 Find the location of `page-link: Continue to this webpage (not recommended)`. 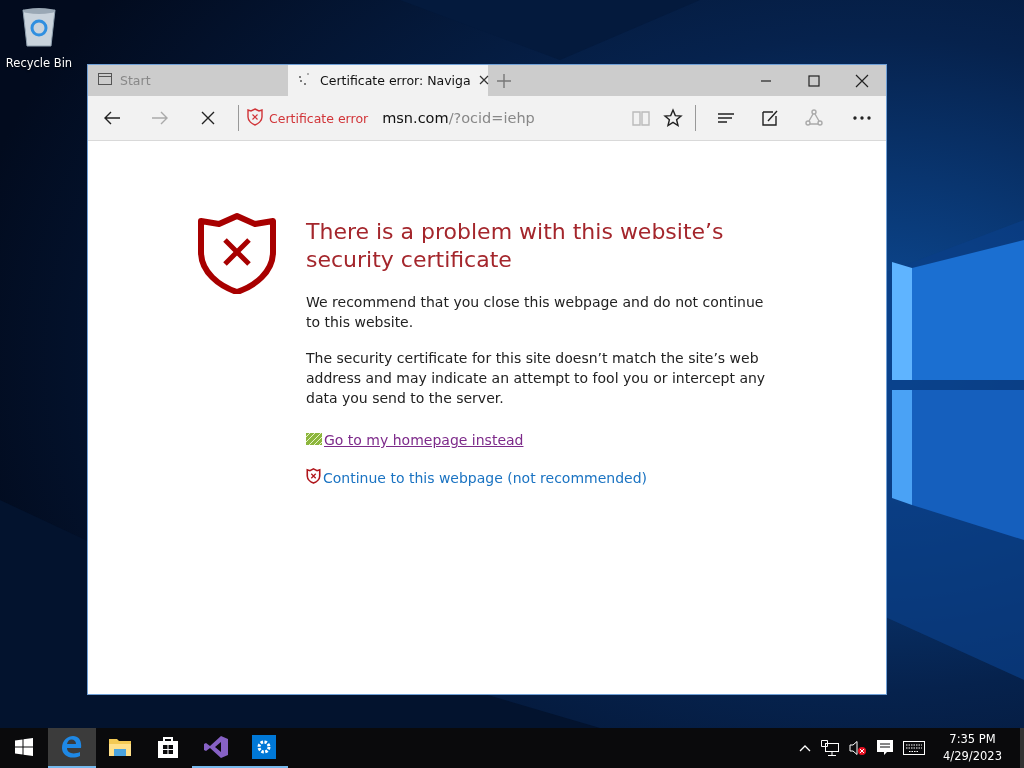

page-link: Continue to this webpage (not recommended) is located at coordinates (485, 477).